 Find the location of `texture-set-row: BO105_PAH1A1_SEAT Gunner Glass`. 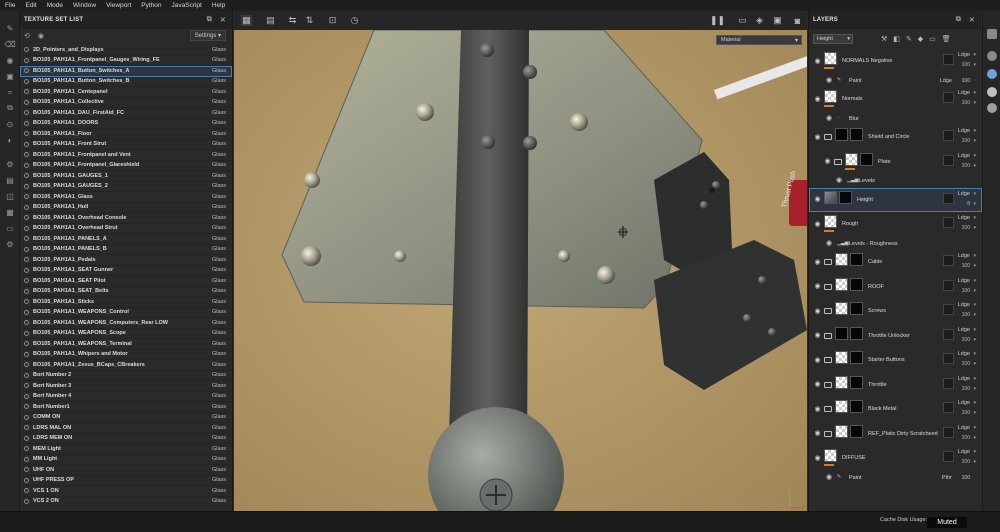

texture-set-row: BO105_PAH1A1_SEAT Gunner Glass is located at coordinates (126, 271).